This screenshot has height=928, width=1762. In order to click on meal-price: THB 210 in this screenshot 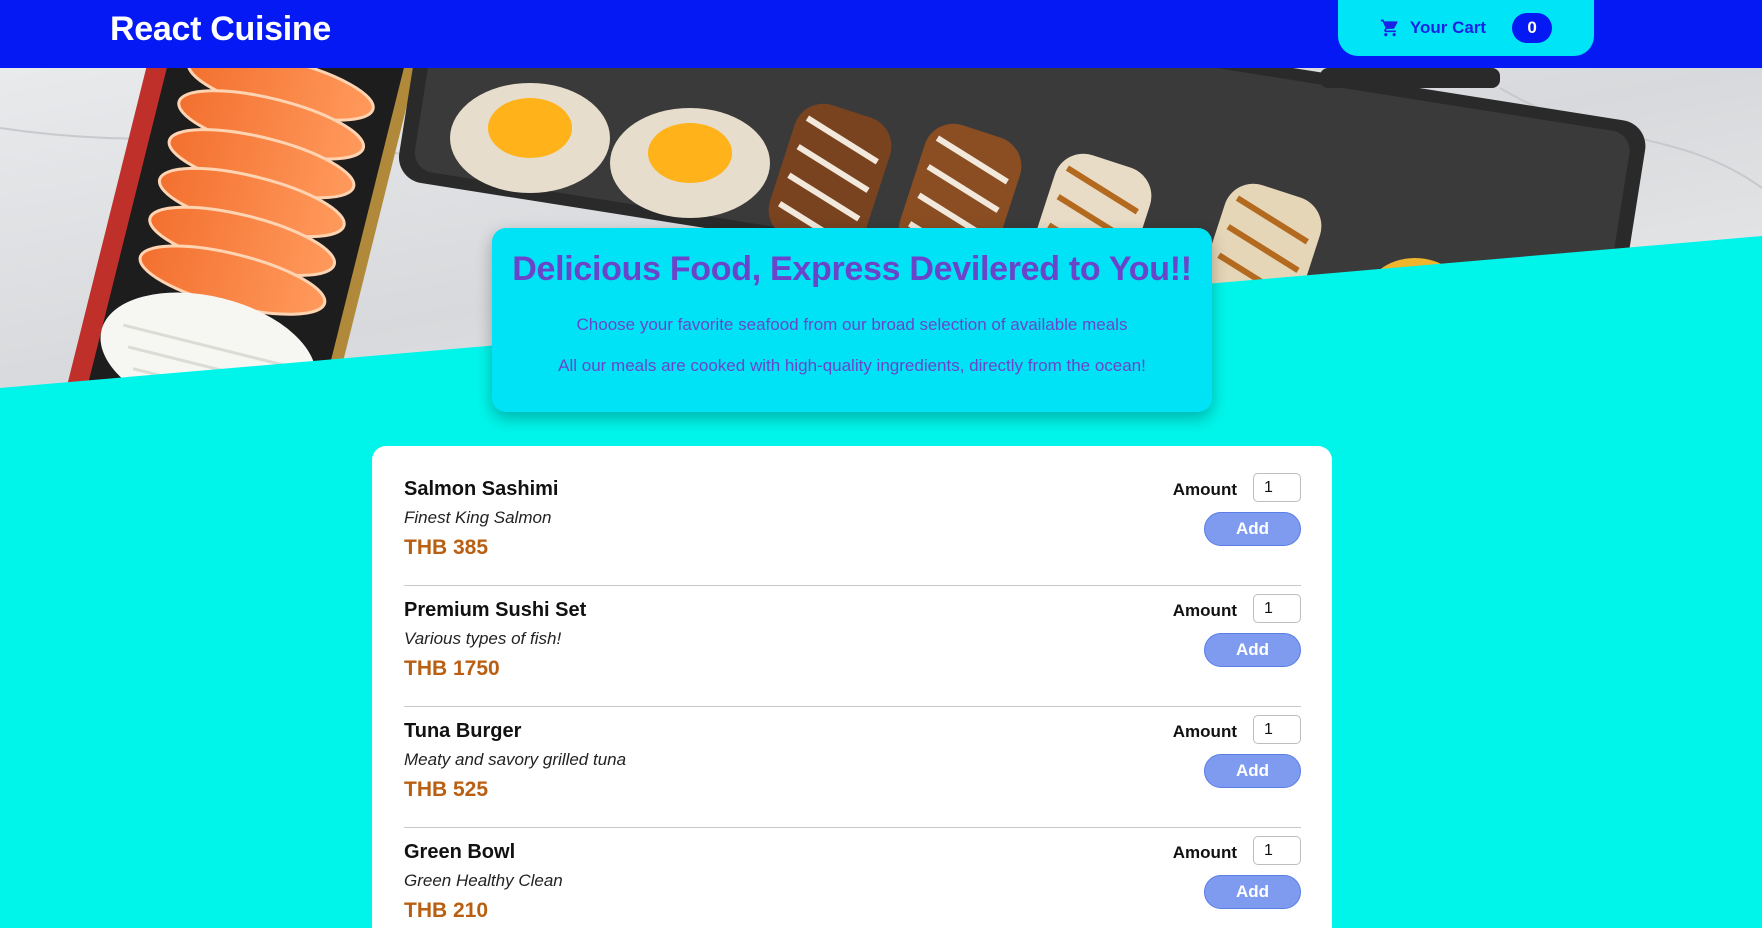, I will do `click(446, 910)`.